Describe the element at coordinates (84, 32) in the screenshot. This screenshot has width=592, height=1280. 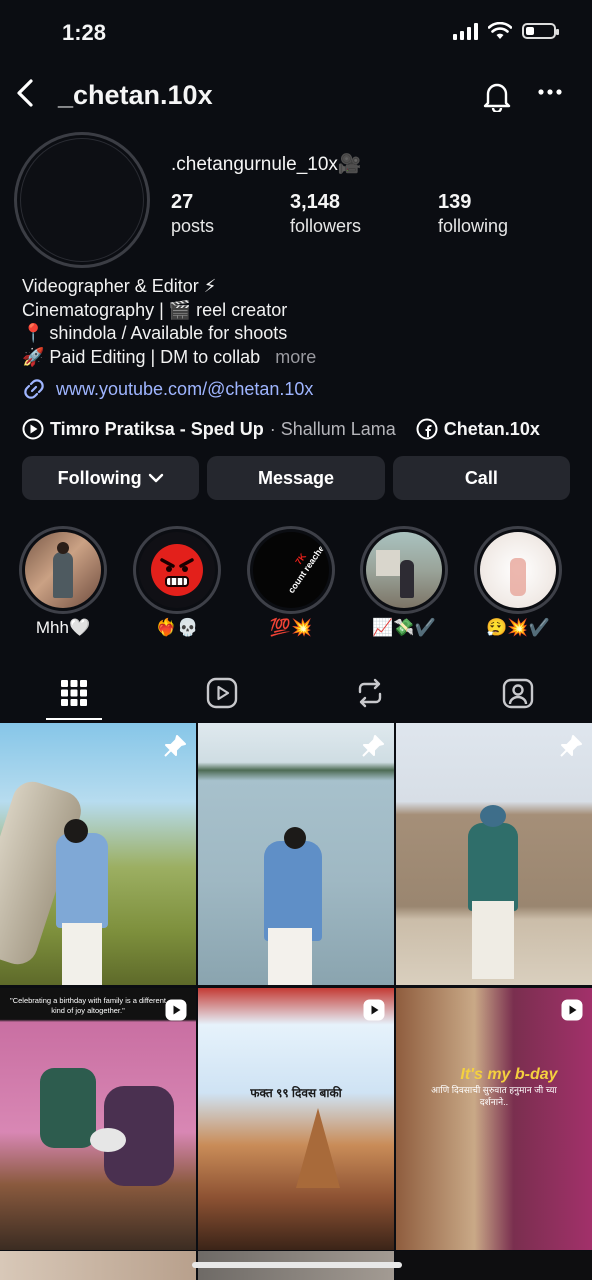
I see `status-time: 1:28` at that location.